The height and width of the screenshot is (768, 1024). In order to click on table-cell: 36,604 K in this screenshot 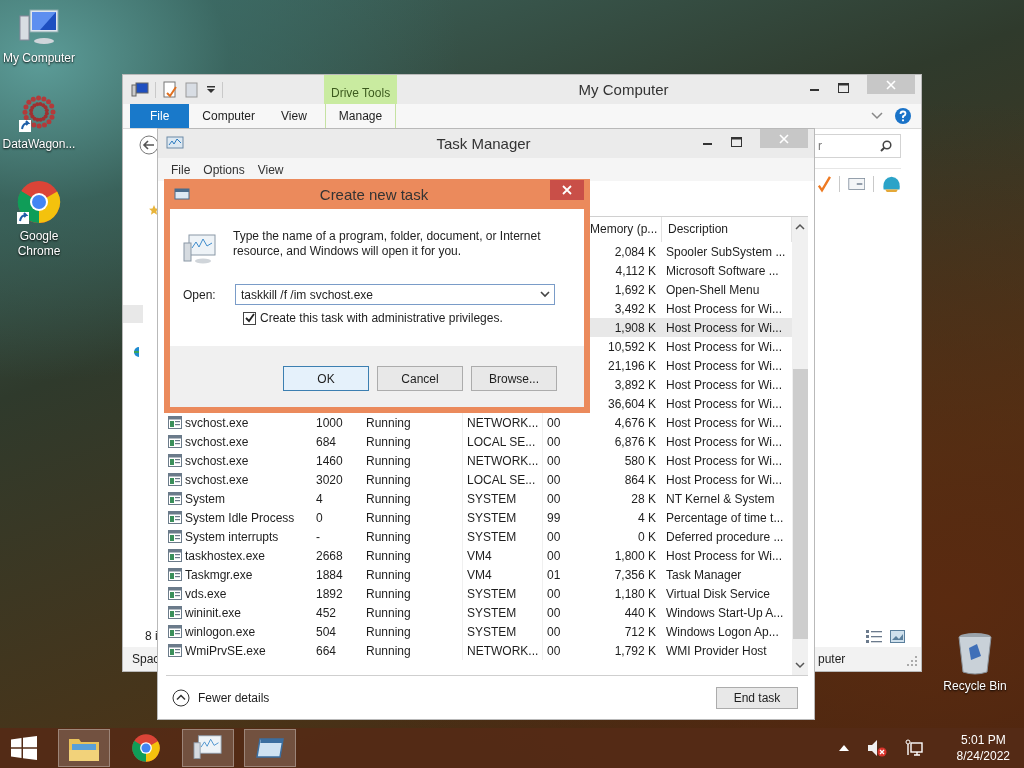, I will do `click(631, 403)`.